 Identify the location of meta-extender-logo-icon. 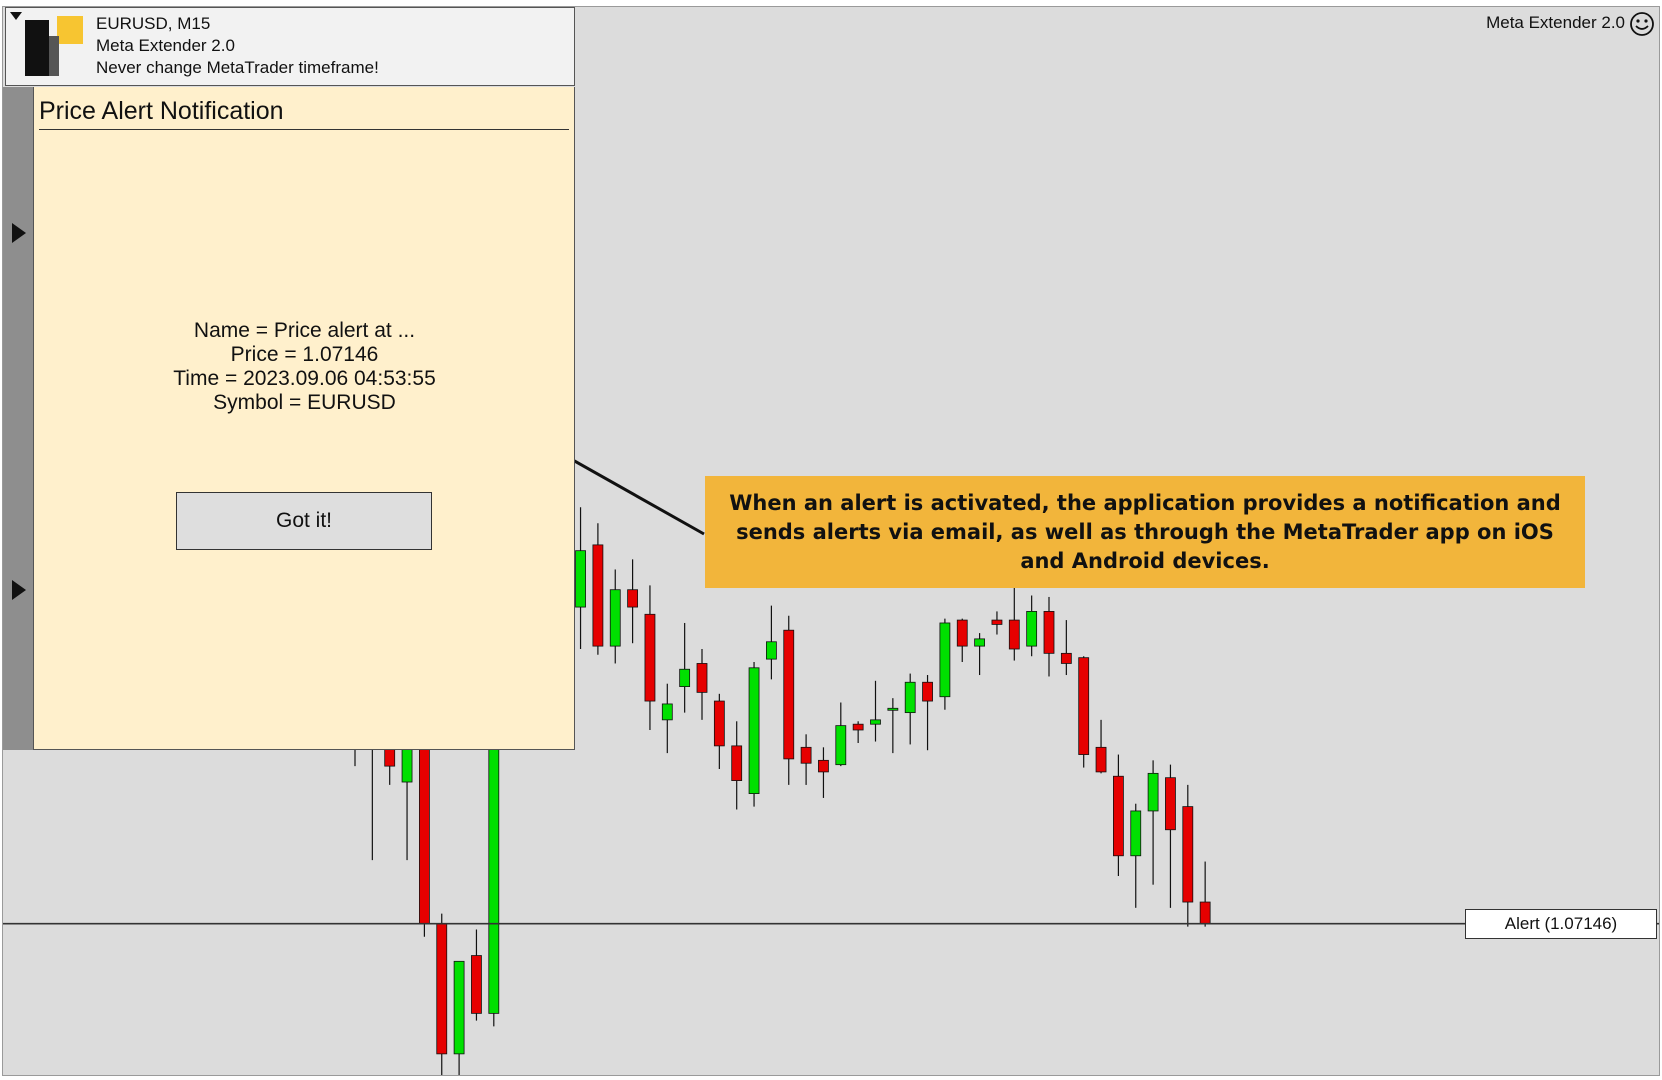
(54, 46).